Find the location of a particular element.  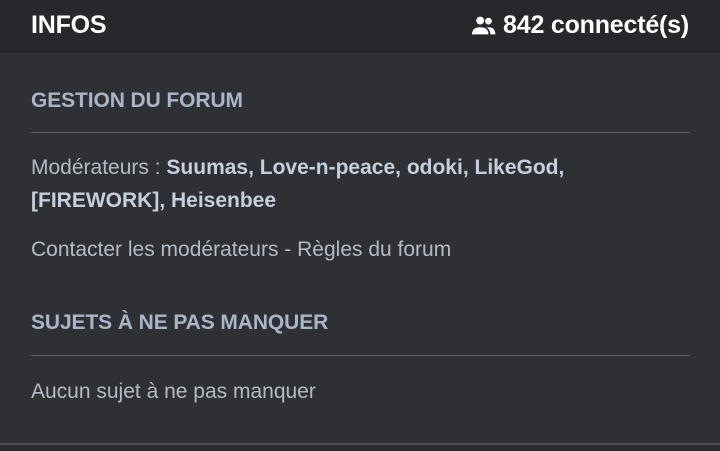

forum-management-title: GESTION DU FORUM is located at coordinates (137, 100).